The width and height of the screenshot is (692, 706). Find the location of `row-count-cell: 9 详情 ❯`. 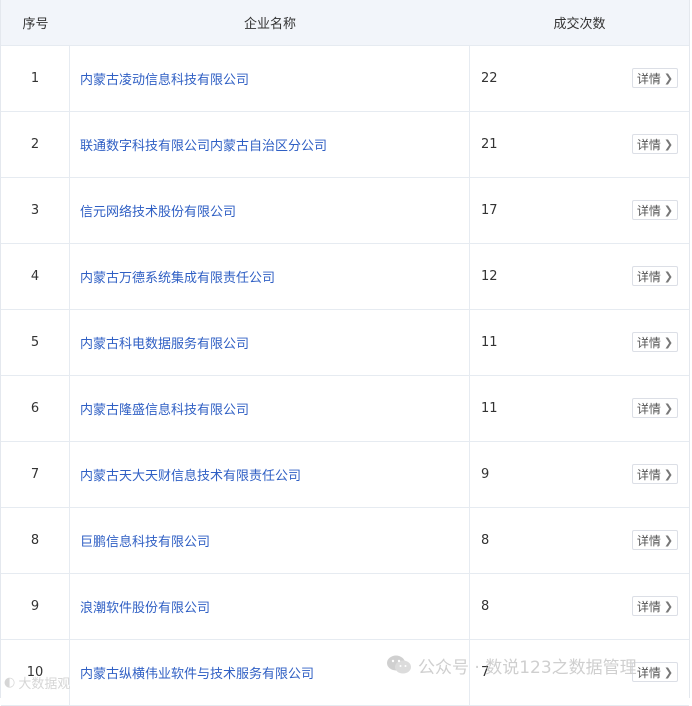

row-count-cell: 9 详情 ❯ is located at coordinates (579, 474).